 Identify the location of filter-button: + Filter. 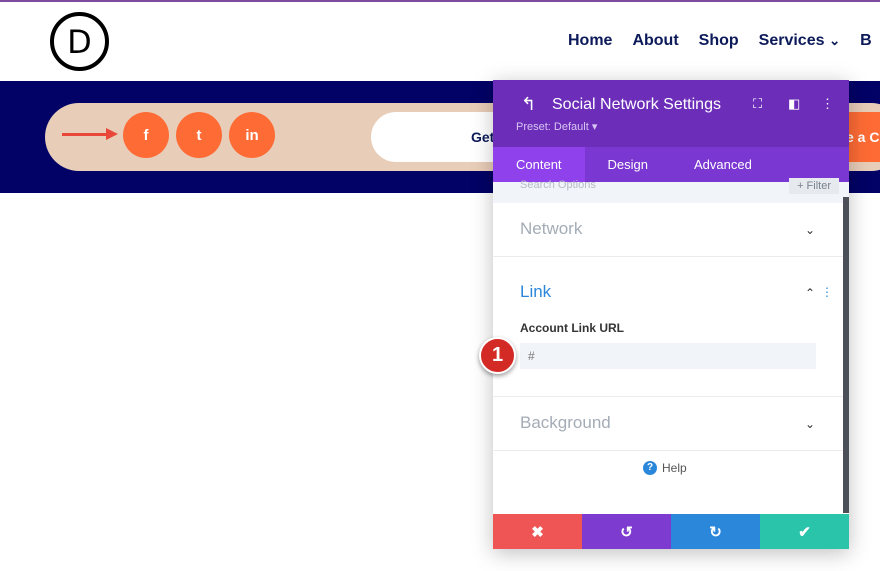
(814, 186).